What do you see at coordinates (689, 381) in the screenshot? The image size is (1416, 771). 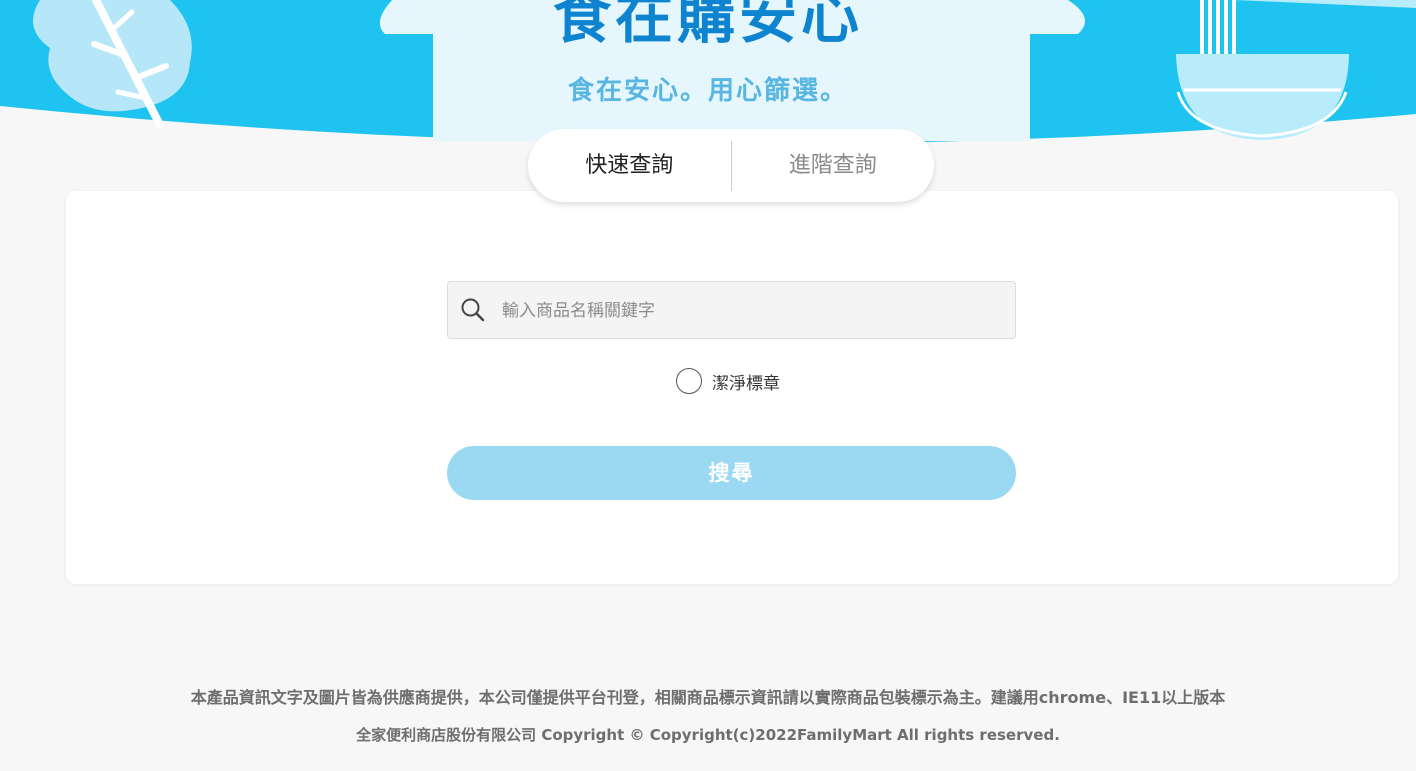 I see `clean-label-radio` at bounding box center [689, 381].